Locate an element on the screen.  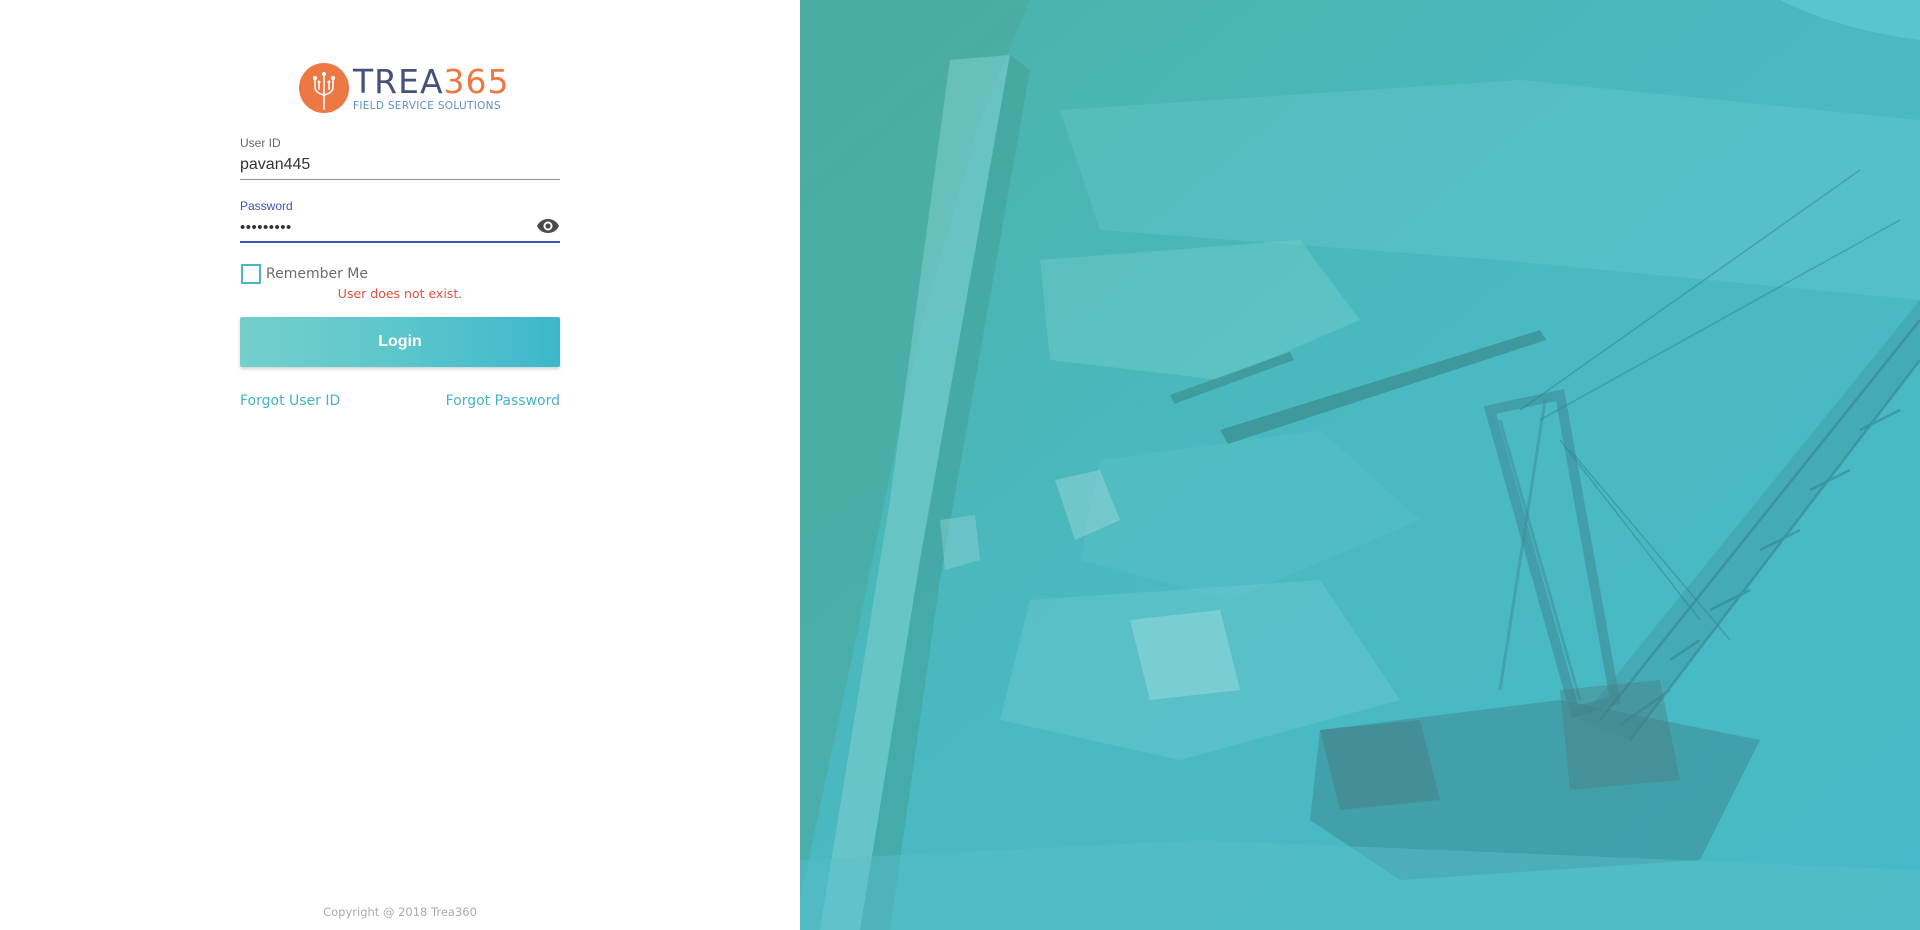
user-id-input-row is located at coordinates (400, 165).